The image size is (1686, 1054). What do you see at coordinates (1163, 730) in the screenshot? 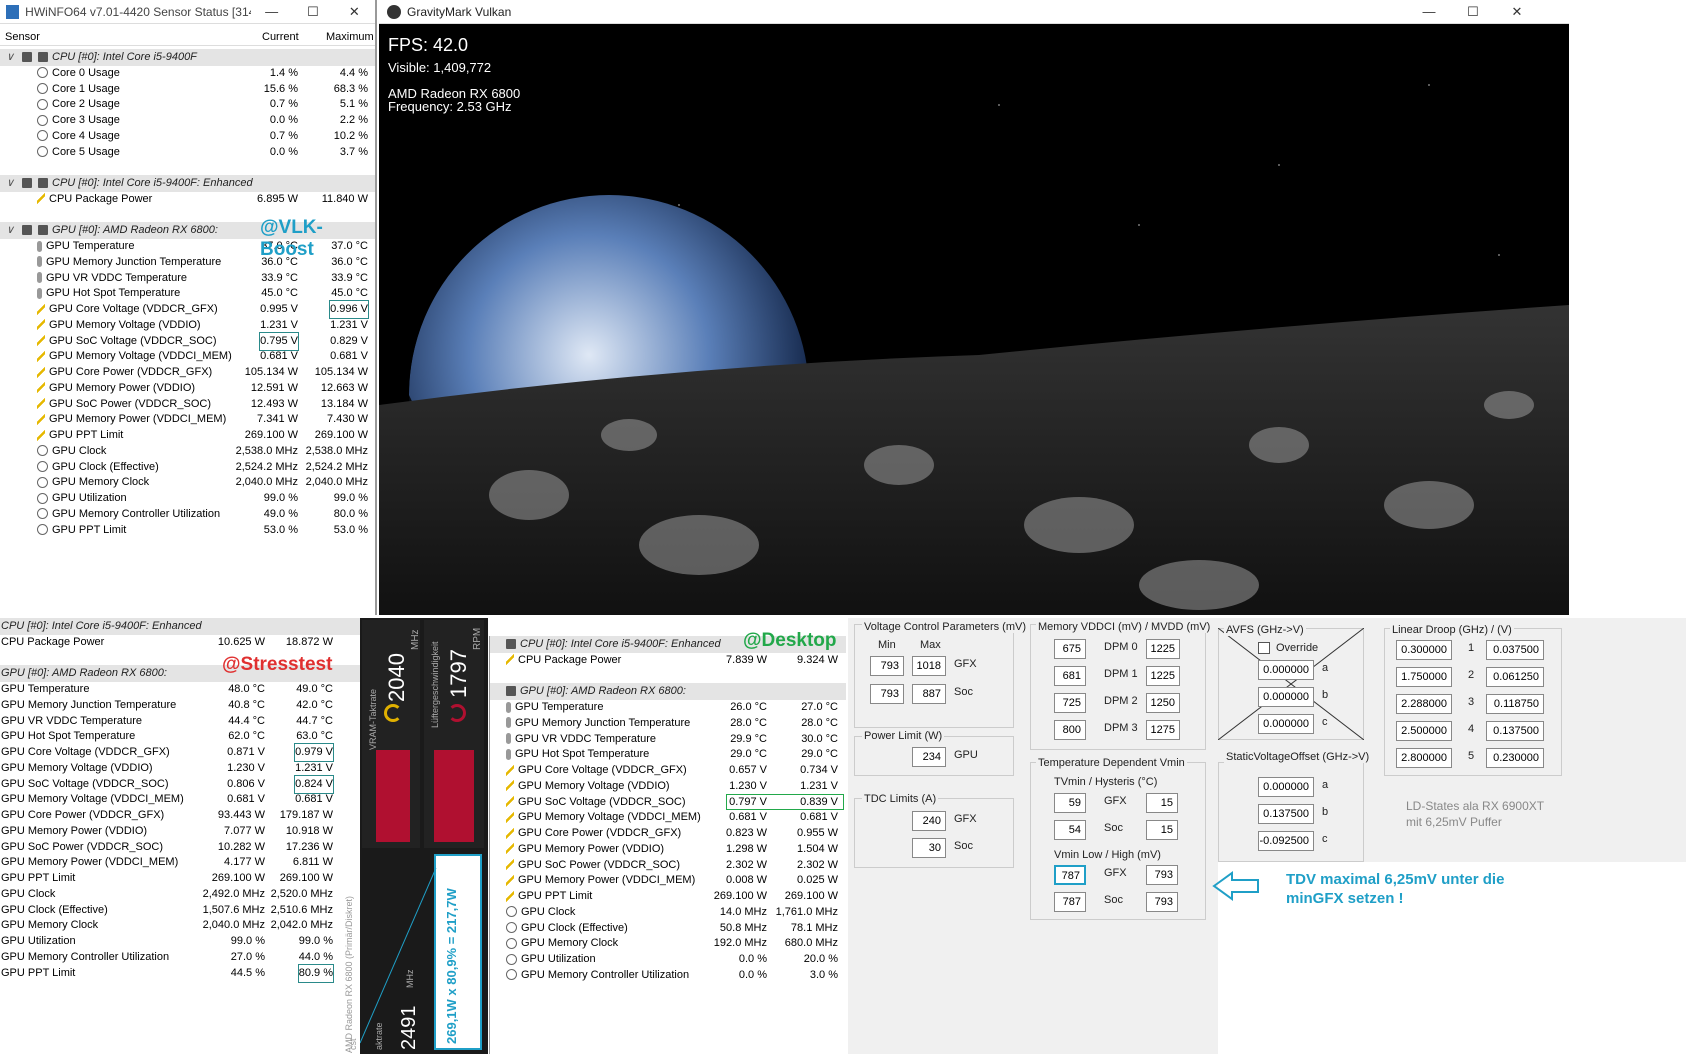
I see `dpm-mvdd-input: 1275` at bounding box center [1163, 730].